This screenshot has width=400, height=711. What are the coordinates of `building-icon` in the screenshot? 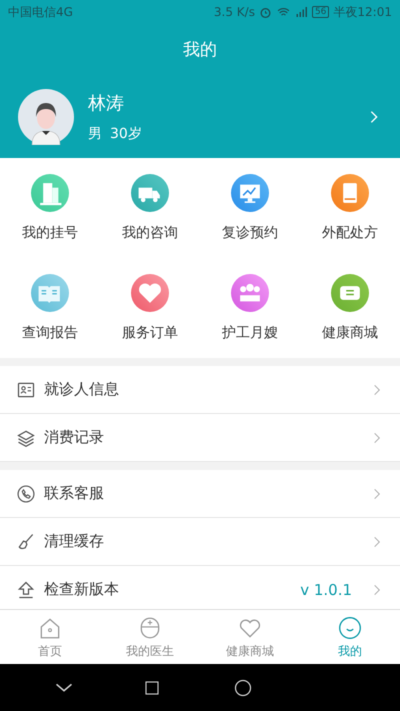 It's located at (50, 193).